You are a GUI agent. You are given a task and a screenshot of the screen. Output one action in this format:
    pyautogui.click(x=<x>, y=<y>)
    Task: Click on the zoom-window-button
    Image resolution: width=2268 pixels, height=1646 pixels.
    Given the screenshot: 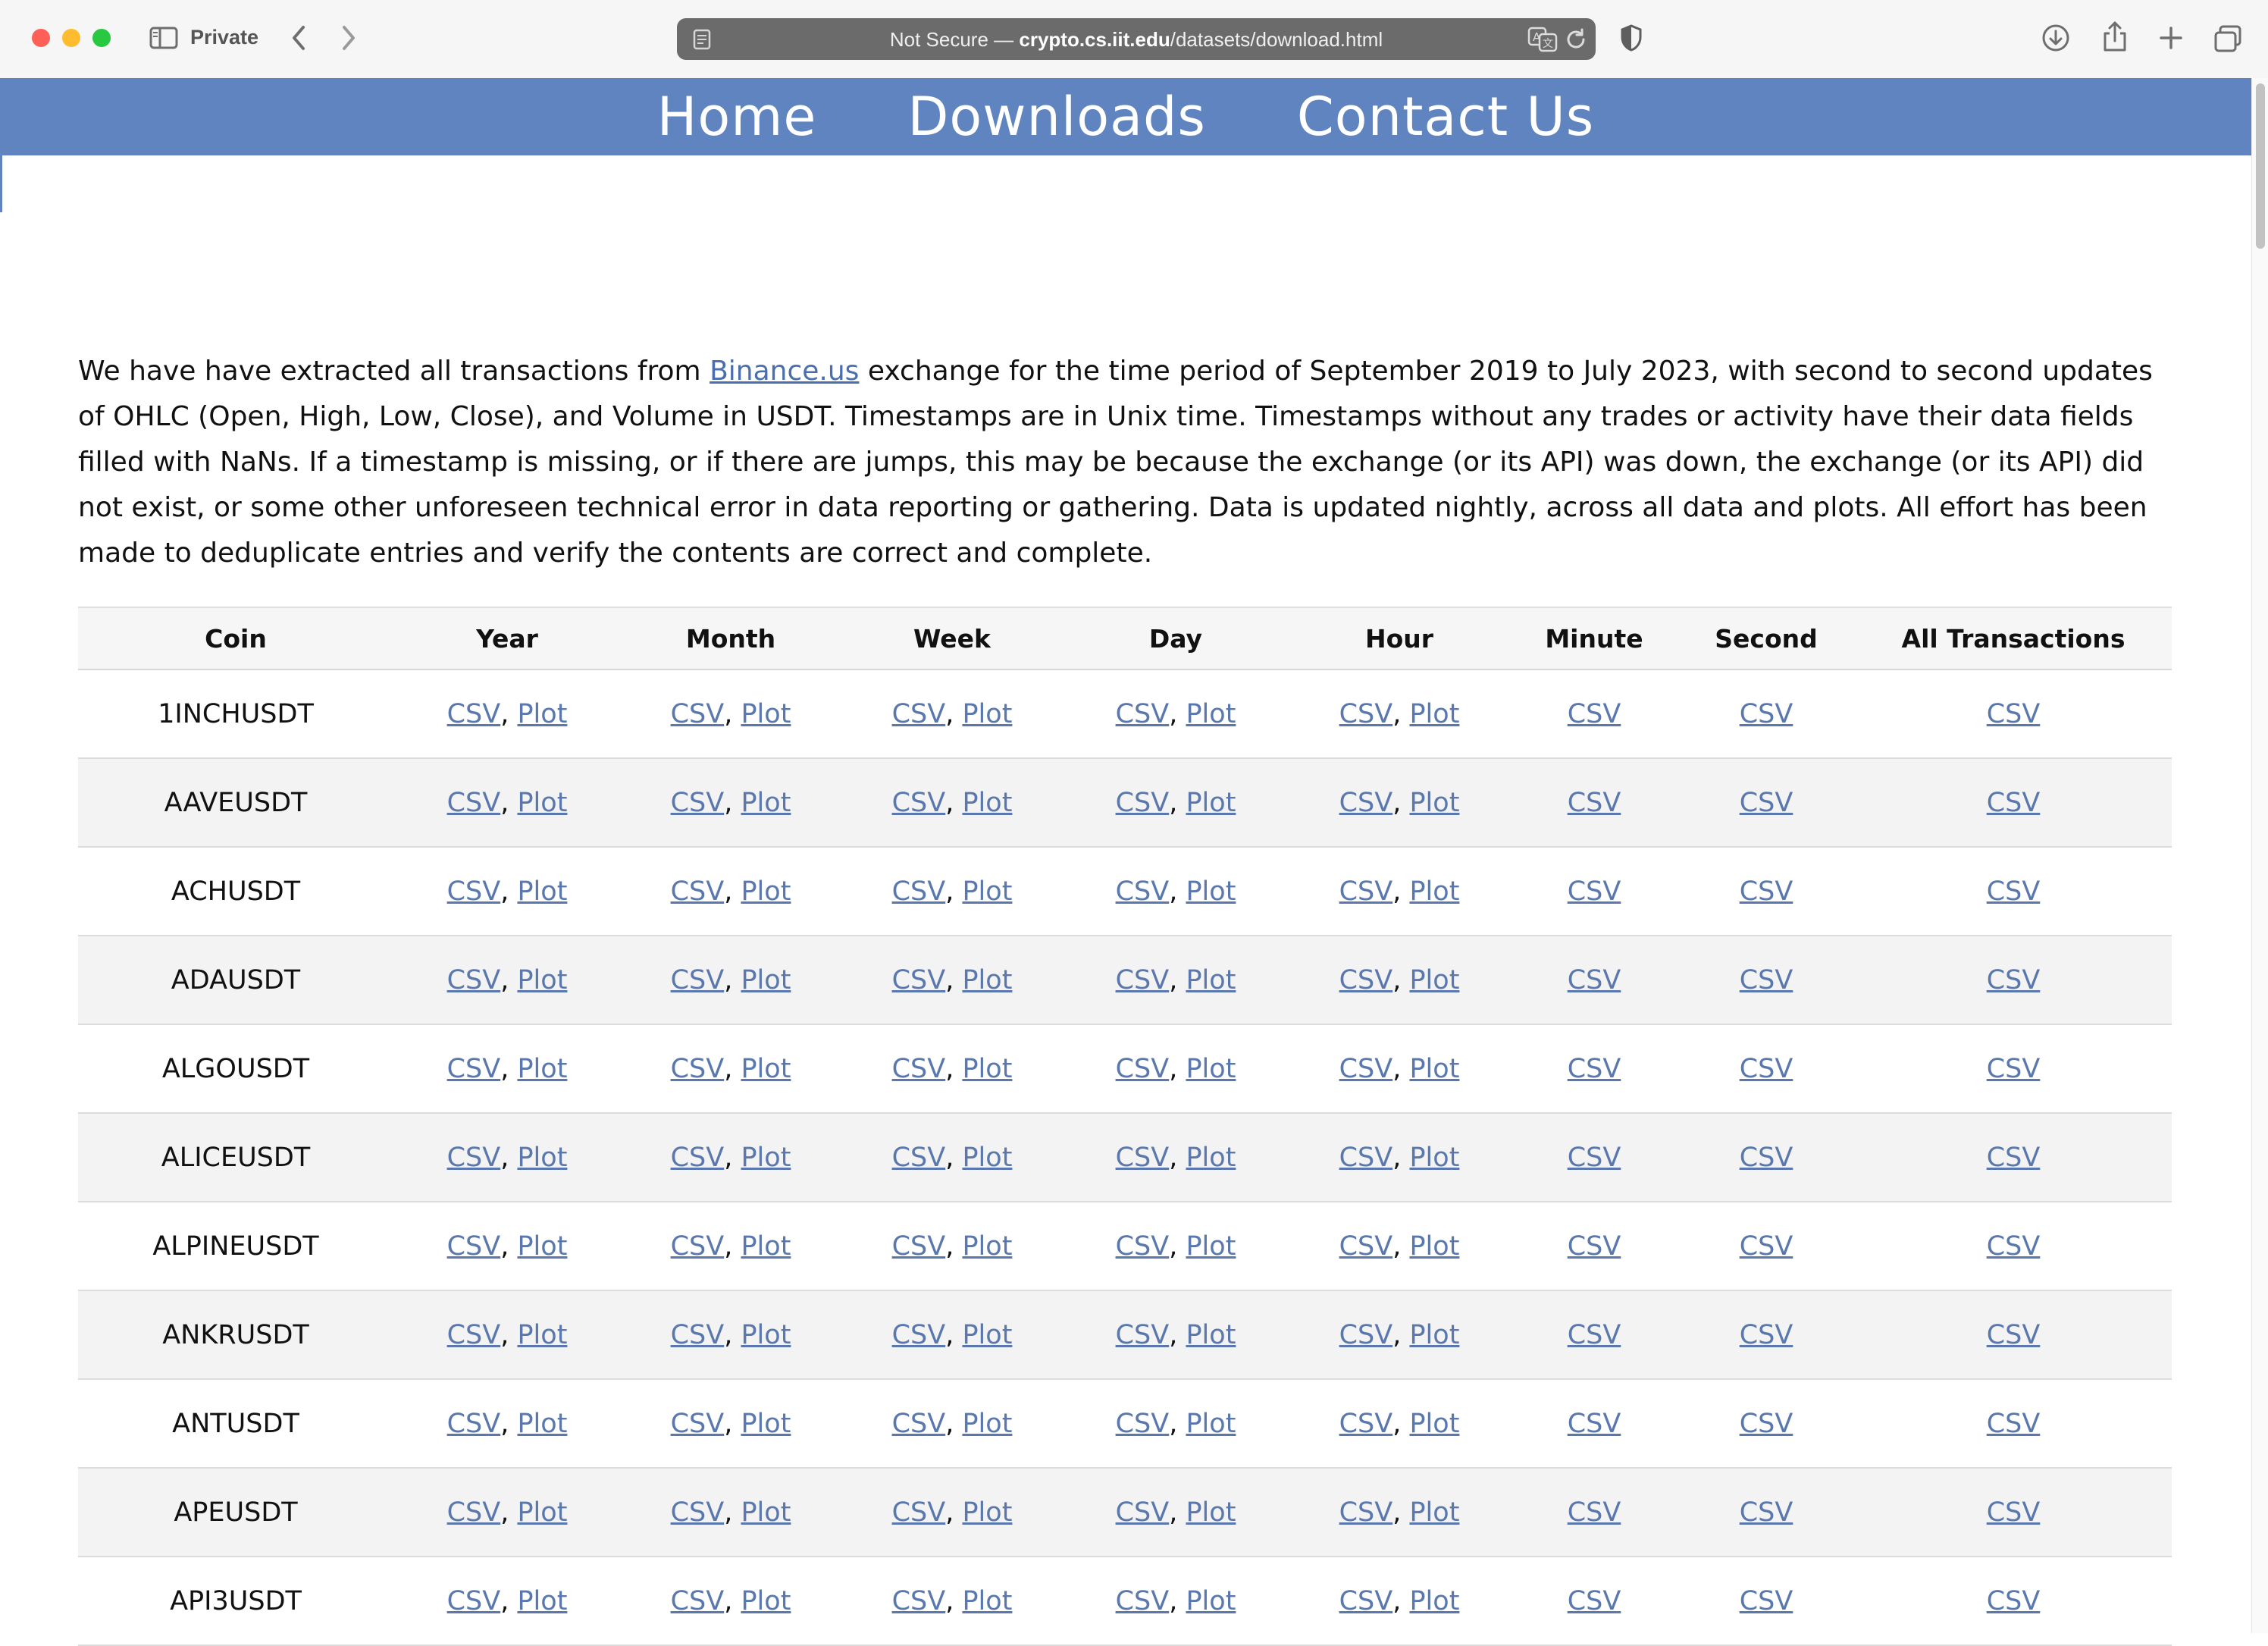 What is the action you would take?
    pyautogui.click(x=102, y=38)
    